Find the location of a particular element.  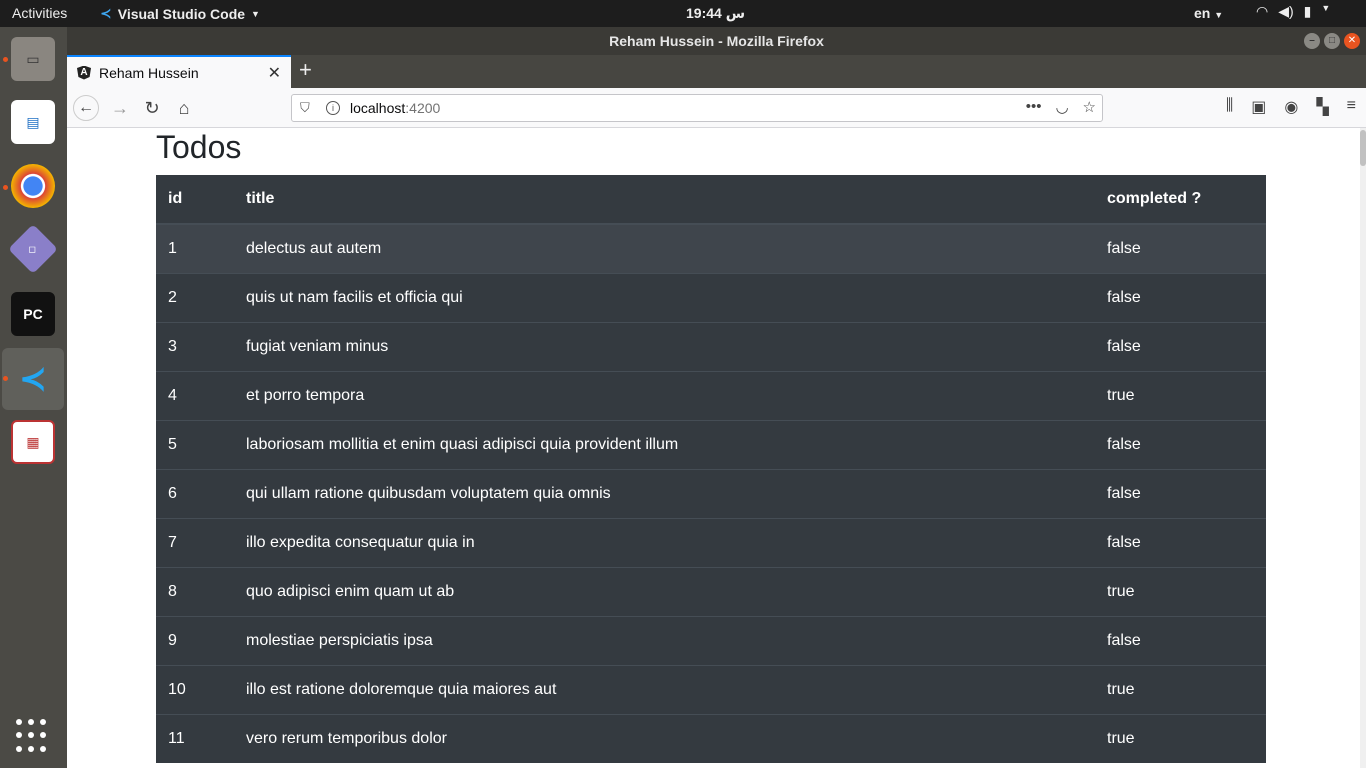

home-icon: ⌂ is located at coordinates (184, 108).